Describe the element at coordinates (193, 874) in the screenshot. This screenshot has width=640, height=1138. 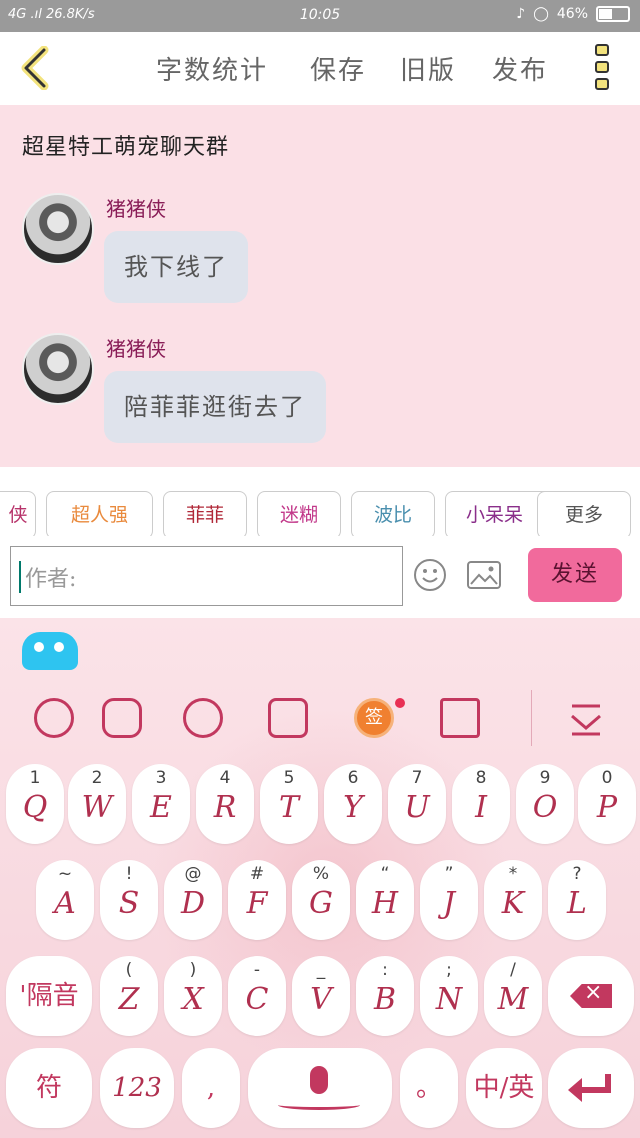
I see `key-number: @` at that location.